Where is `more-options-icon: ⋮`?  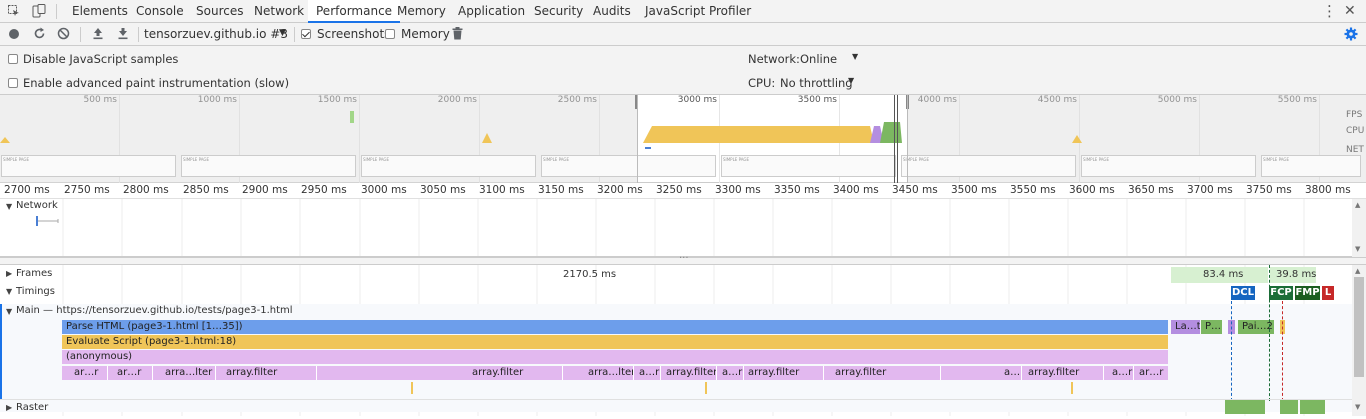
more-options-icon: ⋮ is located at coordinates (1329, 11).